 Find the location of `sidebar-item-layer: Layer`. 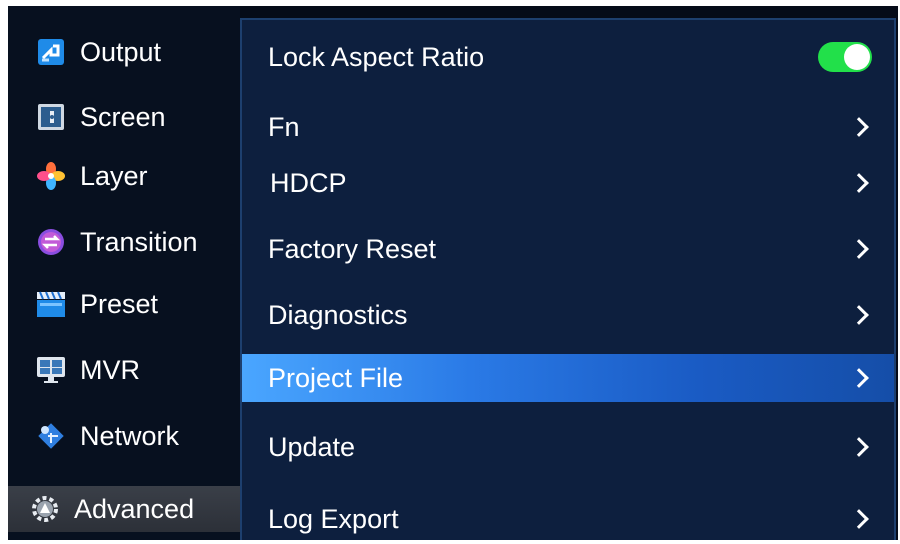

sidebar-item-layer: Layer is located at coordinates (124, 176).